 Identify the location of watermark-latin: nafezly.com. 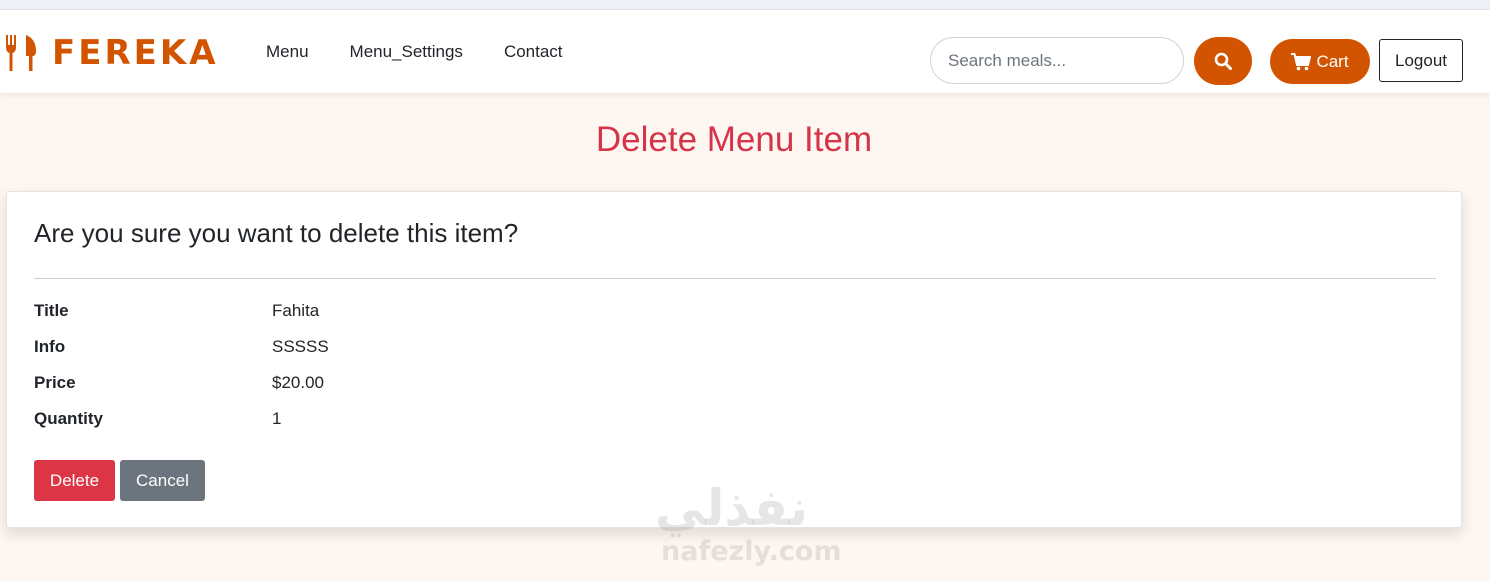
(751, 551).